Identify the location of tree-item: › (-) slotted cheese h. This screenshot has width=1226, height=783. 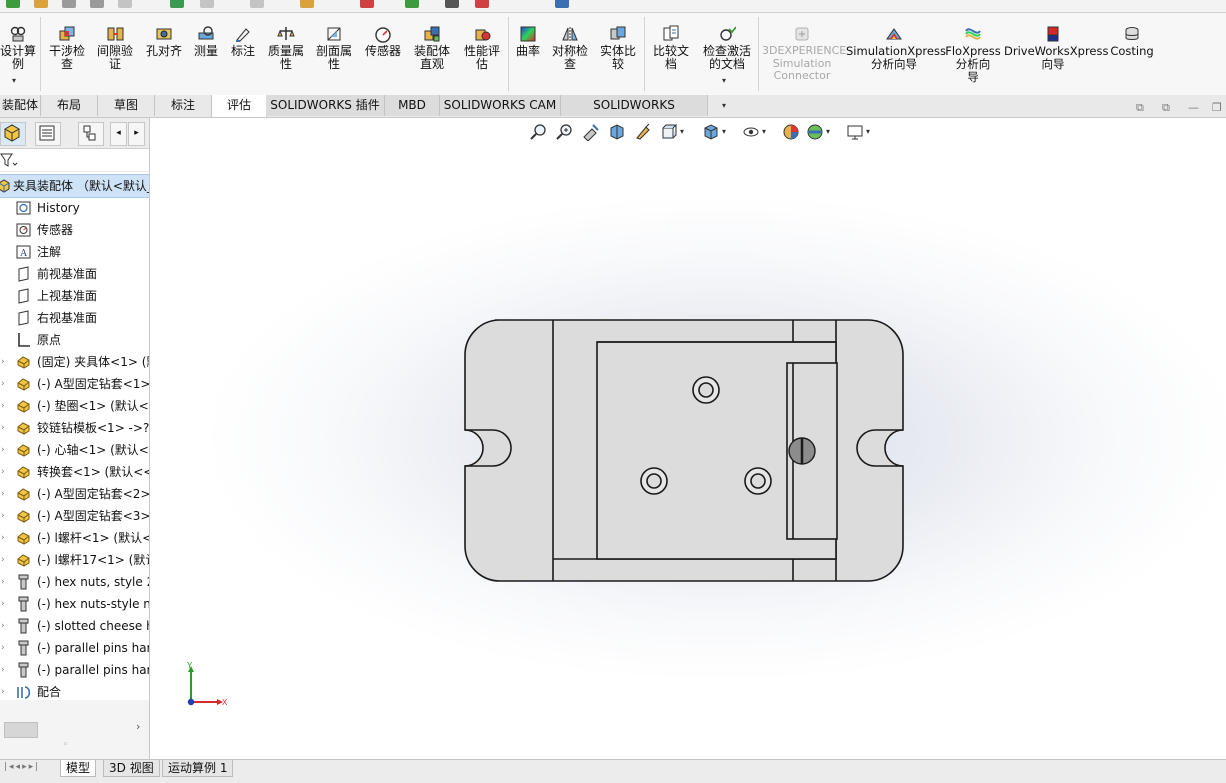
(74, 626).